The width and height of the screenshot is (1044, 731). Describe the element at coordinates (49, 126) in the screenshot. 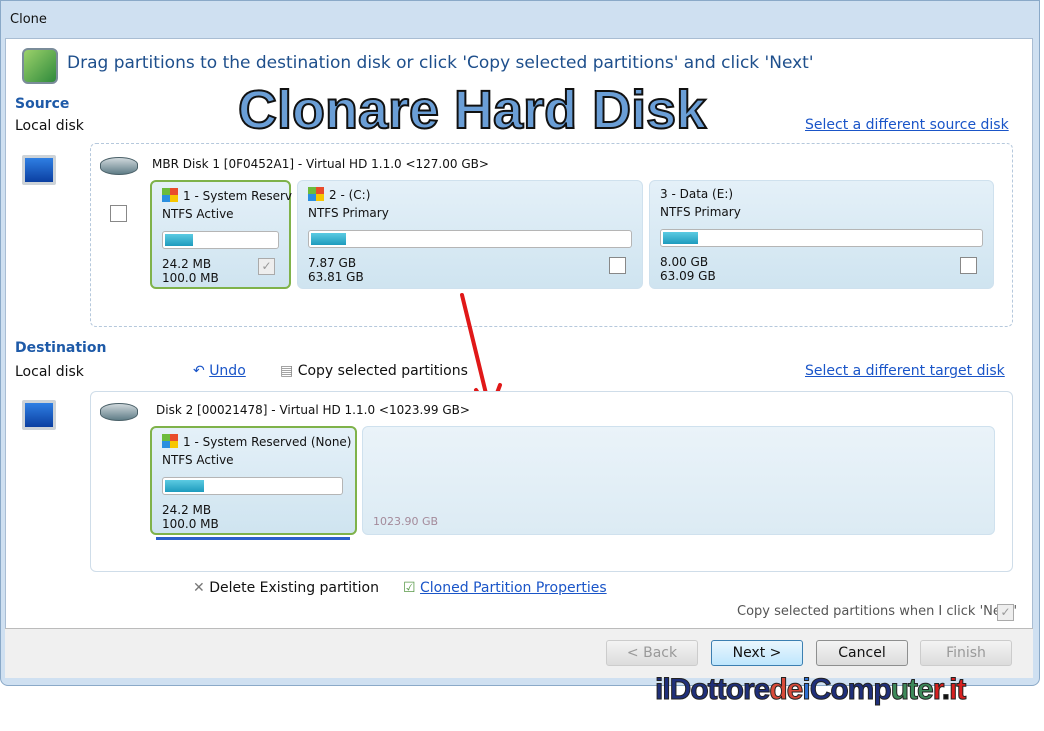

I see `source-subheading: Local disk` at that location.